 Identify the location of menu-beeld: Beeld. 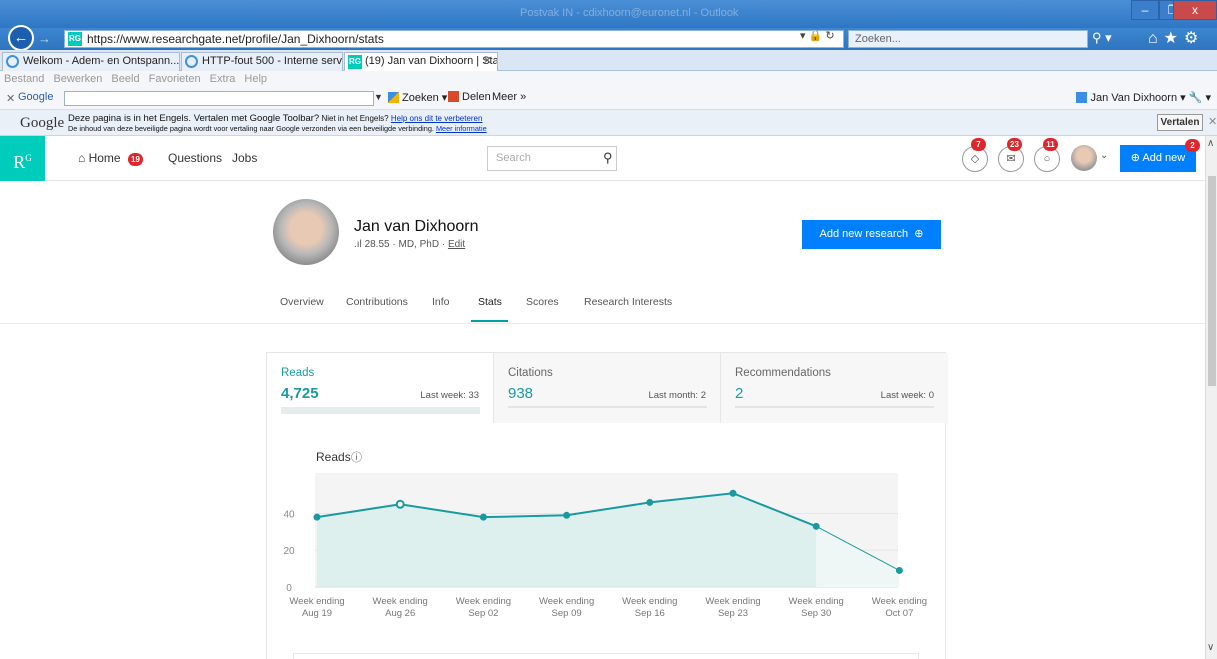
(125, 79).